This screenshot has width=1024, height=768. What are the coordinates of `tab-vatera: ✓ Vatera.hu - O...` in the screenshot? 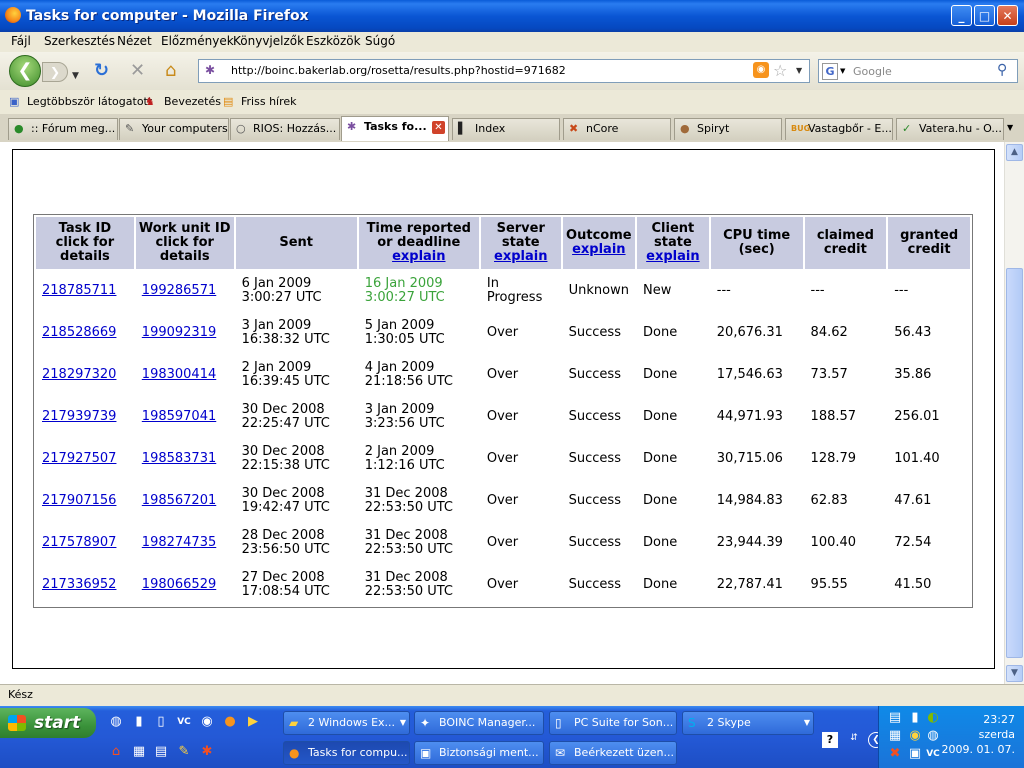 It's located at (950, 129).